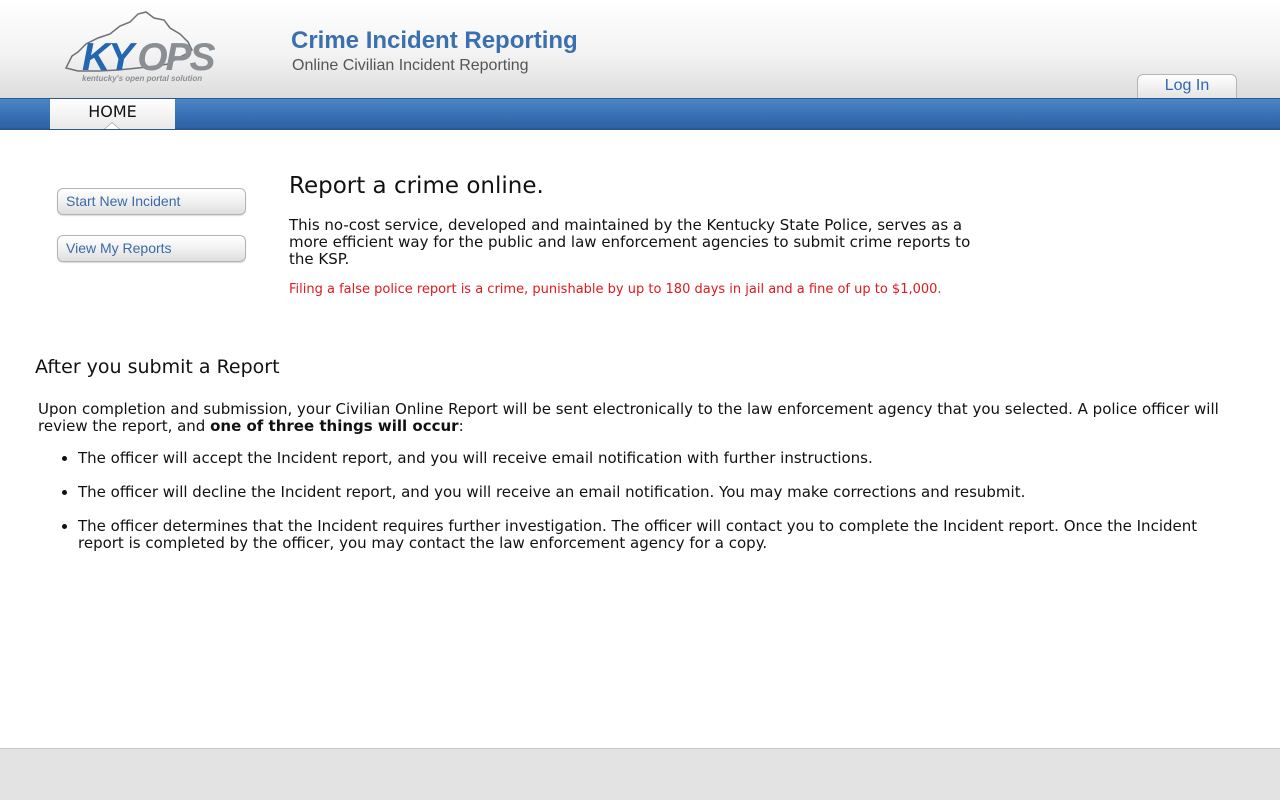  Describe the element at coordinates (151, 201) in the screenshot. I see `start-new-incident-button: Start New Incident` at that location.